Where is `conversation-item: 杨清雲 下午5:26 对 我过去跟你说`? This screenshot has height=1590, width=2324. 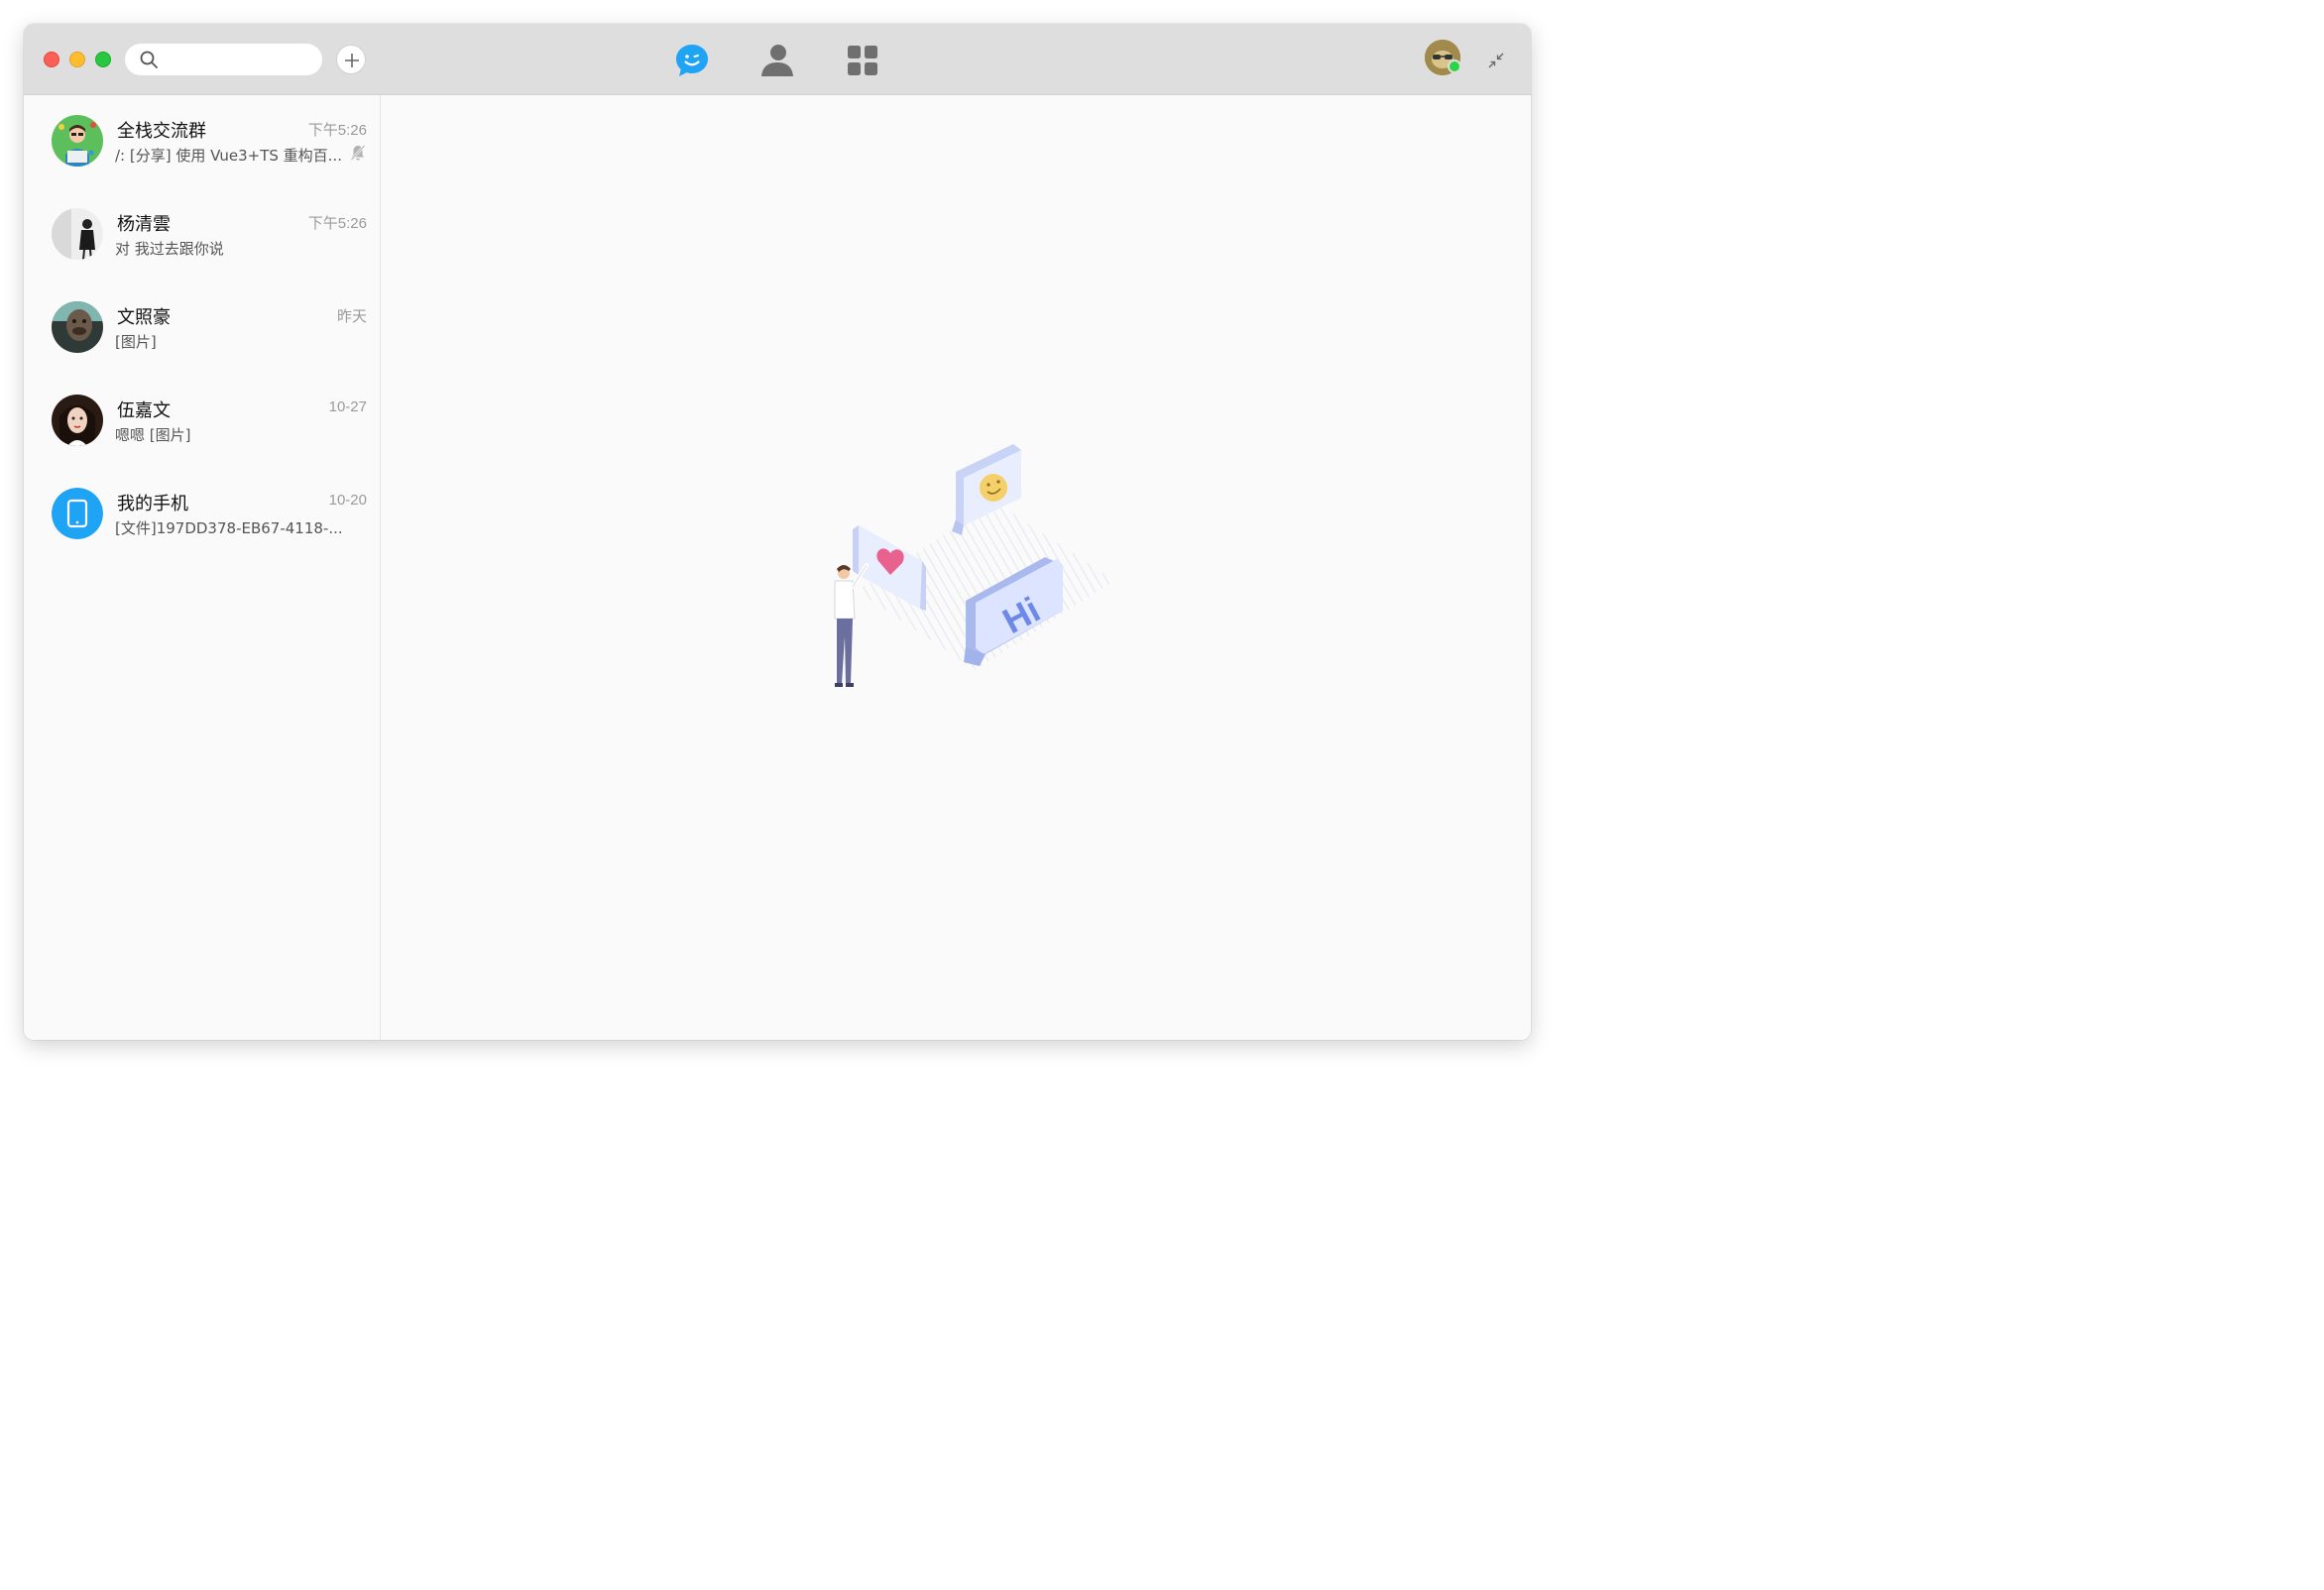 conversation-item: 杨清雲 下午5:26 对 我过去跟你说 is located at coordinates (202, 235).